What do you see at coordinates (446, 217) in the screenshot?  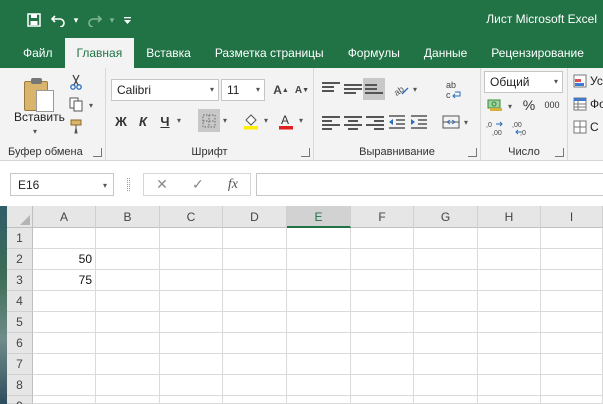 I see `column-header-g: G` at bounding box center [446, 217].